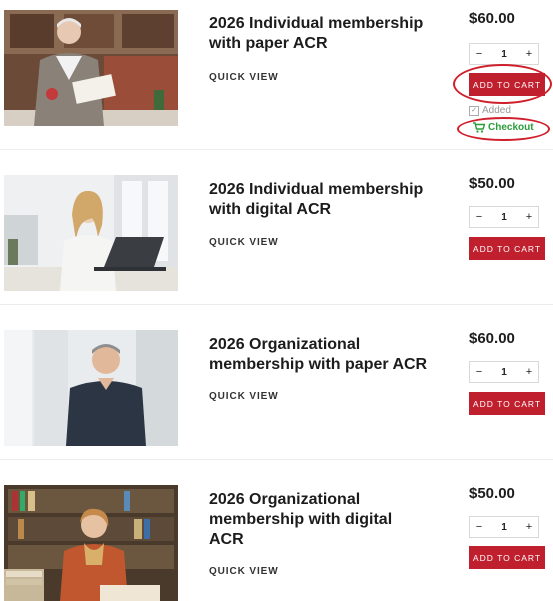 The height and width of the screenshot is (601, 553). Describe the element at coordinates (318, 364) in the screenshot. I see `title-line: membership with paper ACR` at that location.